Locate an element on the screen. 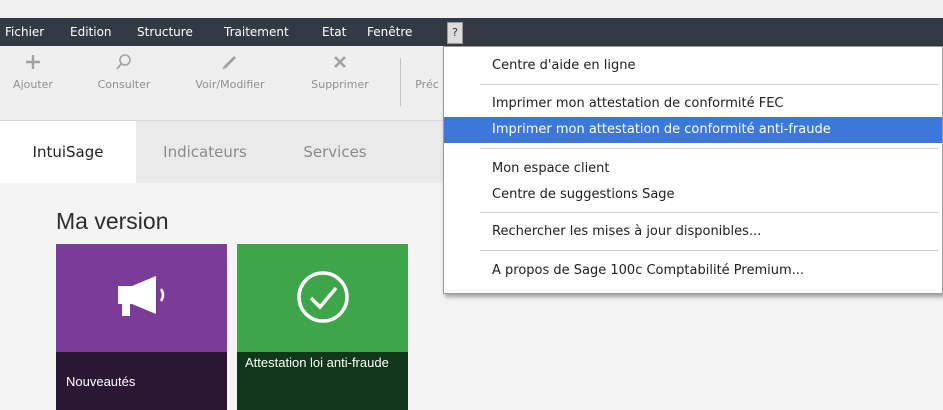 The width and height of the screenshot is (943, 410). delete-icon is located at coordinates (340, 63).